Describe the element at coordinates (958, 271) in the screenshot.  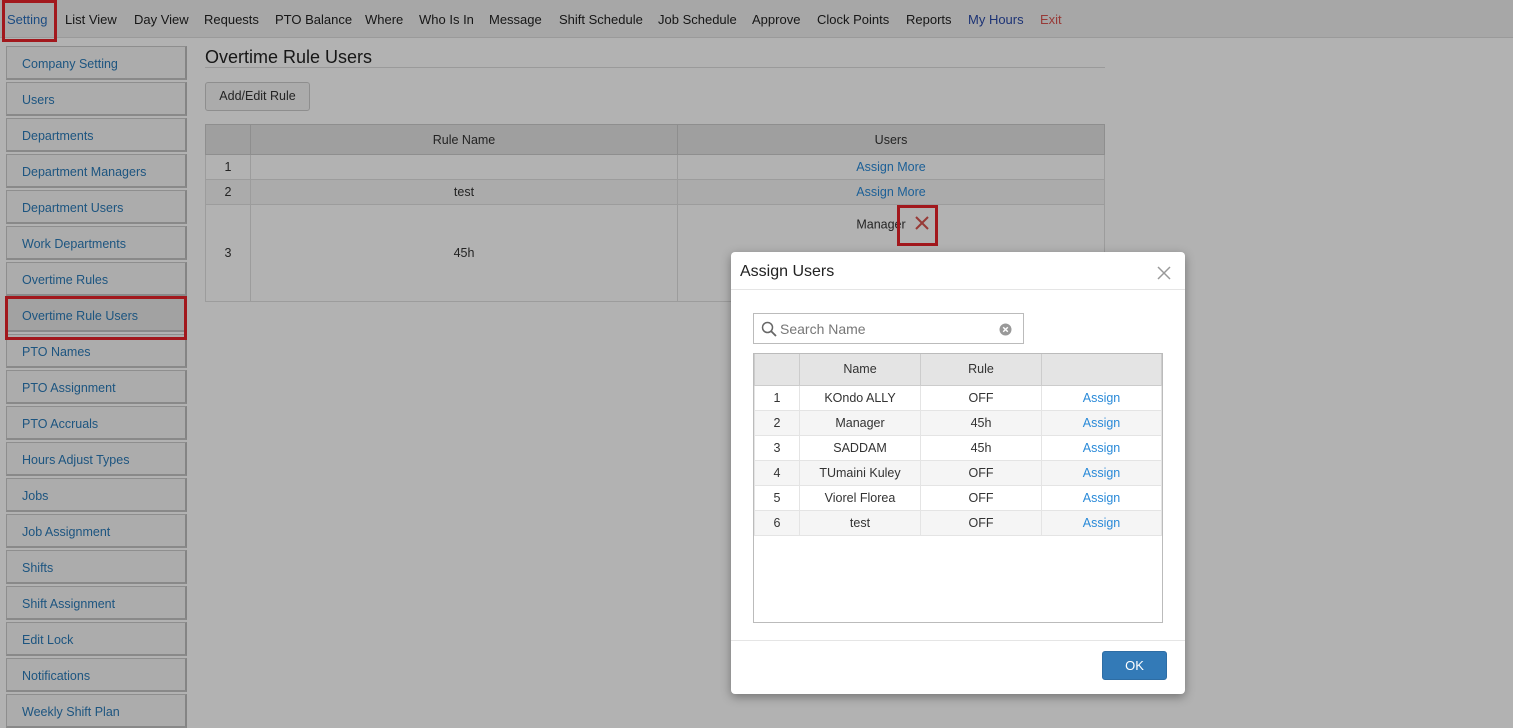
I see `modal-header: Assign Users` at that location.